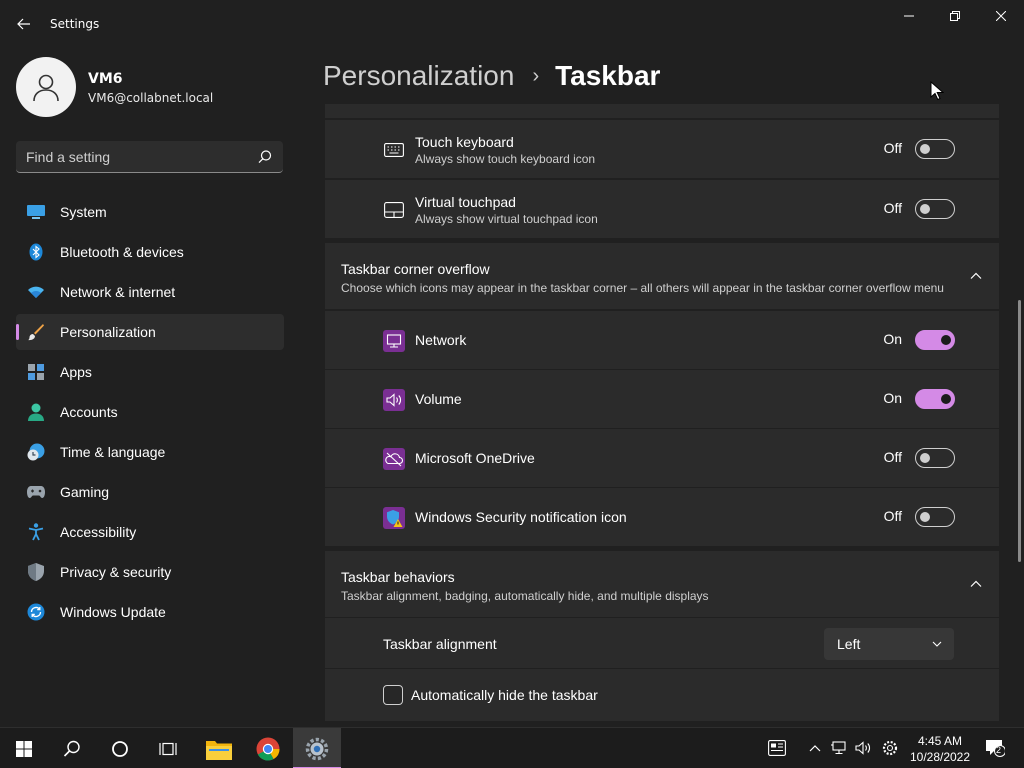 Image resolution: width=1024 pixels, height=768 pixels. I want to click on folder-icon, so click(219, 750).